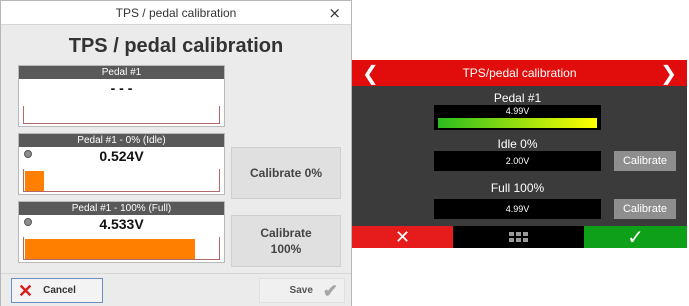  I want to click on full-panel: Pedal #1 - 100% (Full) 4.533V, so click(121, 232).